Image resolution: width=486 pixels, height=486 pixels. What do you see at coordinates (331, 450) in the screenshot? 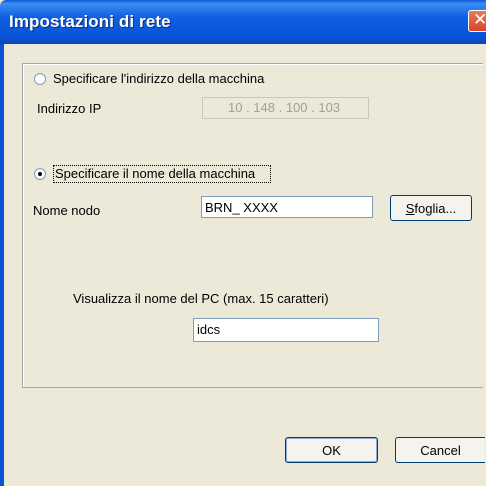
I see `ok-button: OK` at bounding box center [331, 450].